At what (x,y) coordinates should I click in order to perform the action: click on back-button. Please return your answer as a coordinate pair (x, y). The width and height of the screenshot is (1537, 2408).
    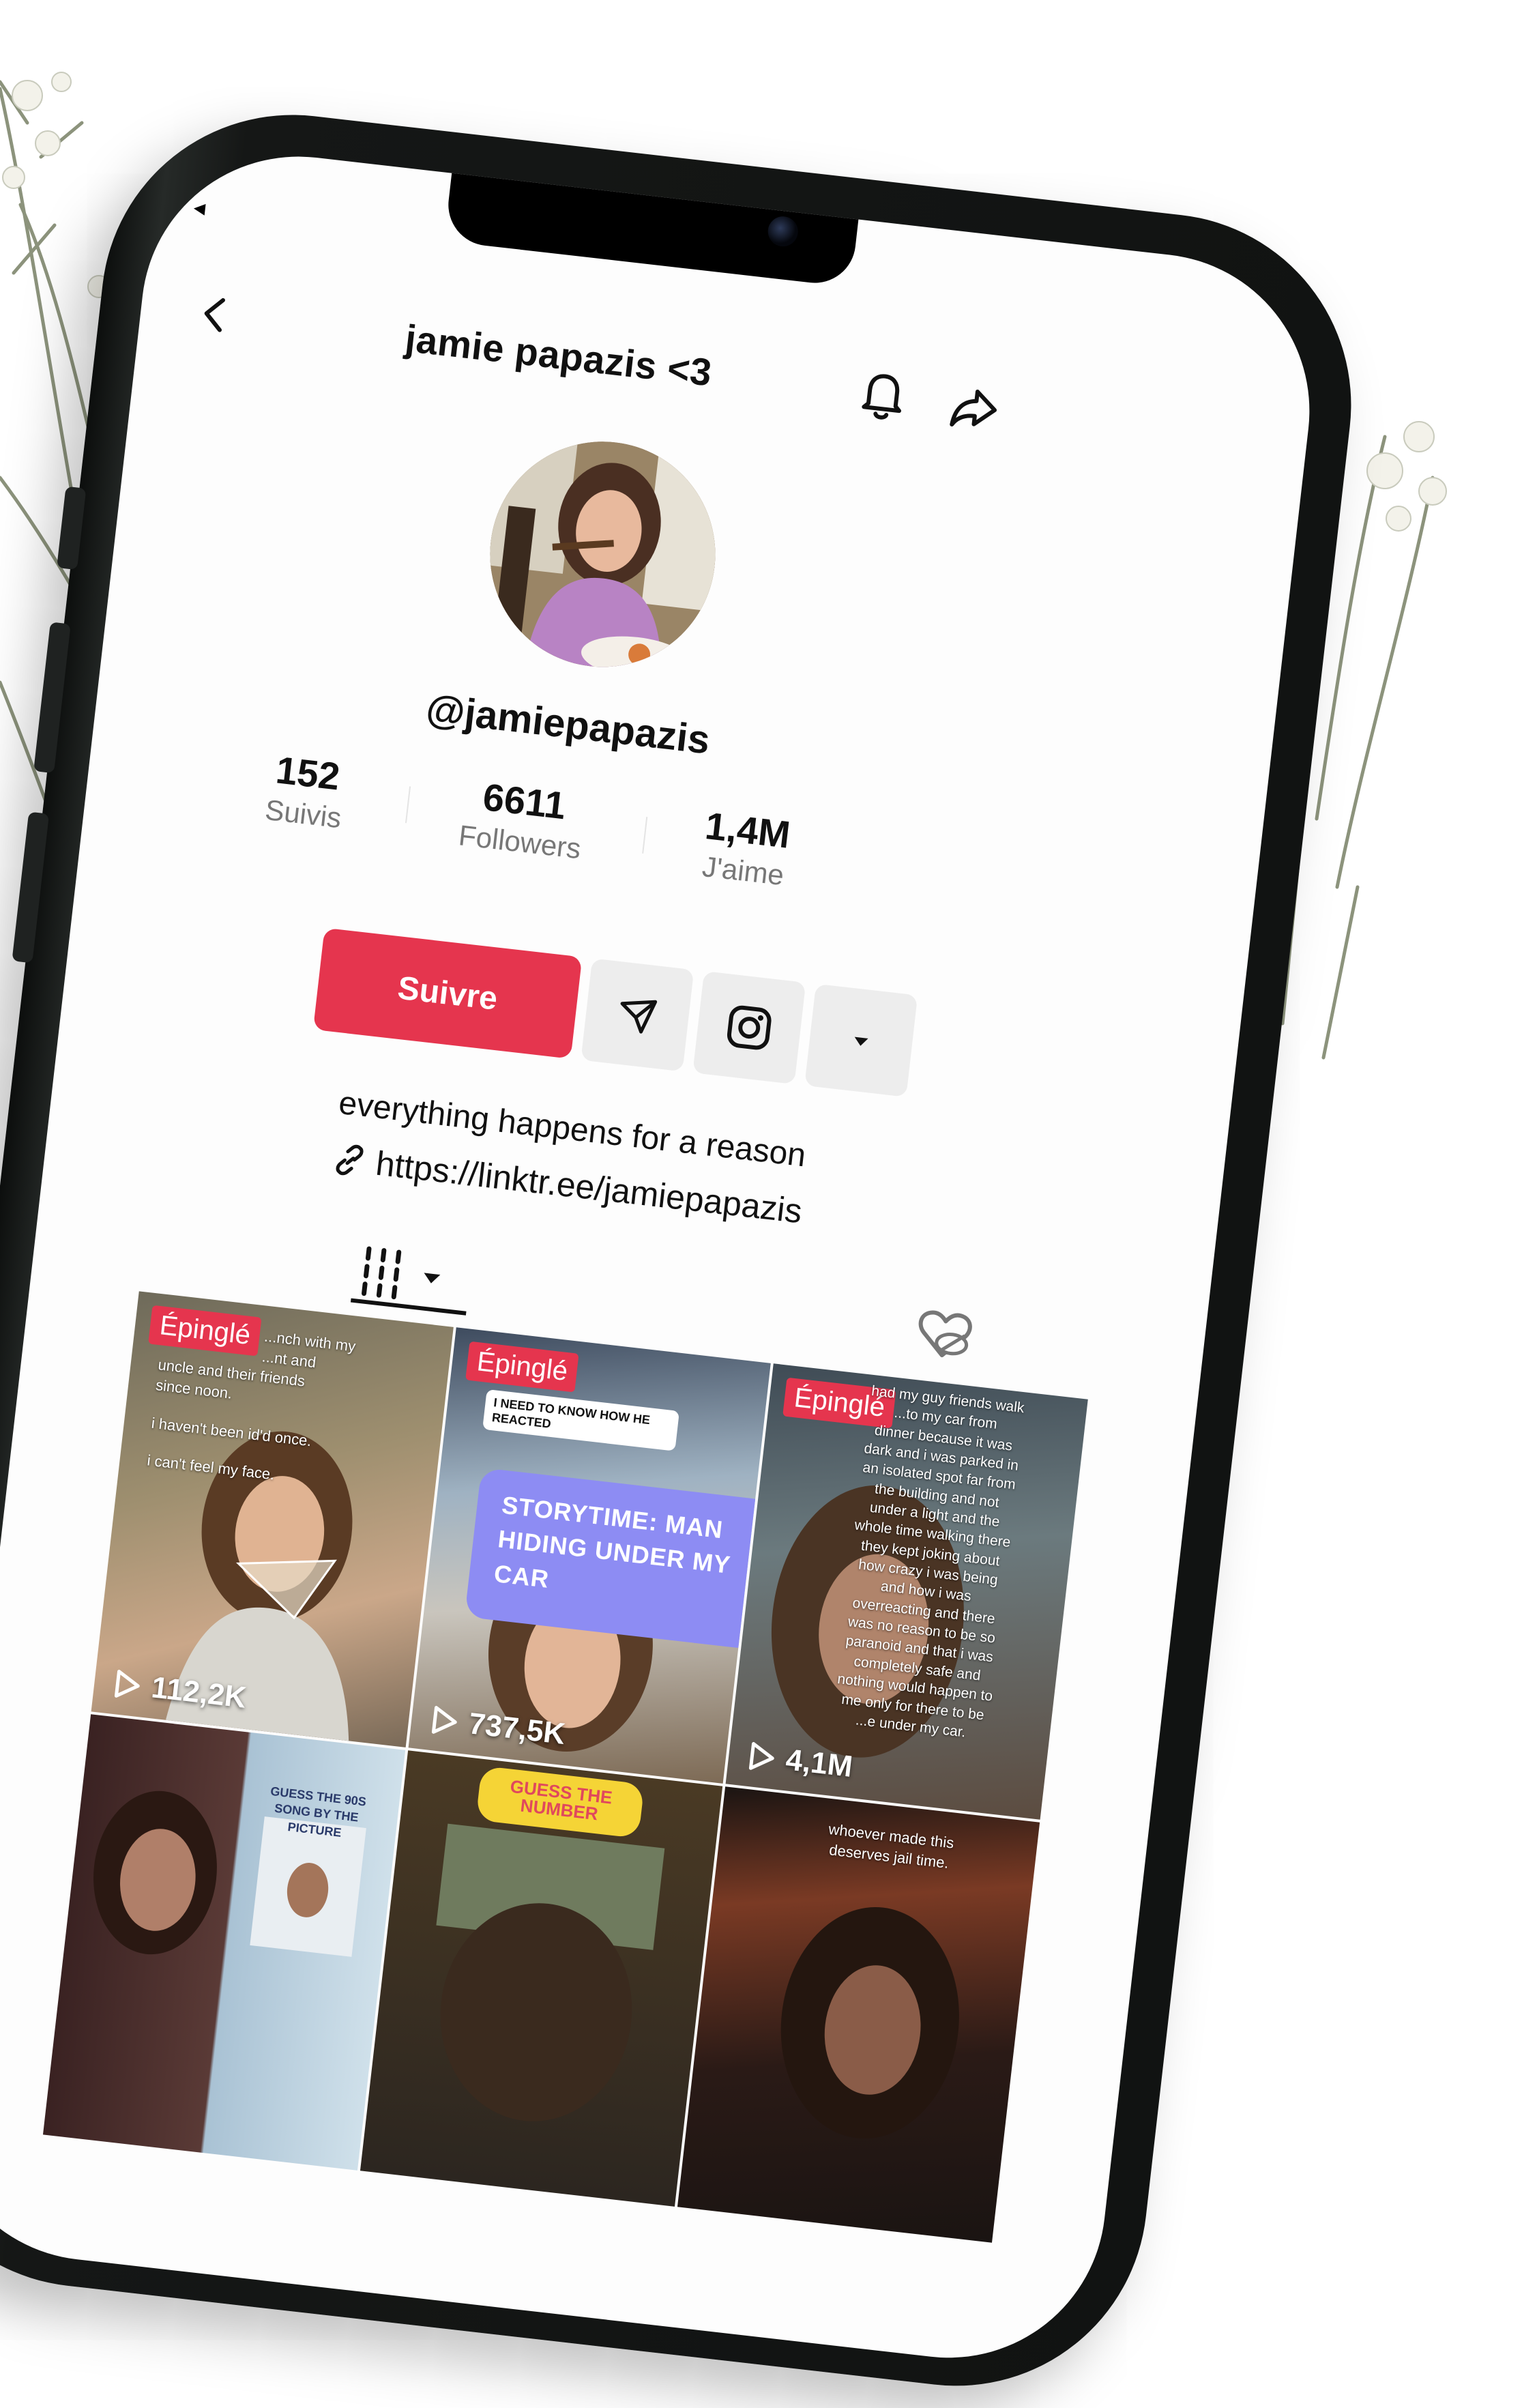
    Looking at the image, I should click on (215, 314).